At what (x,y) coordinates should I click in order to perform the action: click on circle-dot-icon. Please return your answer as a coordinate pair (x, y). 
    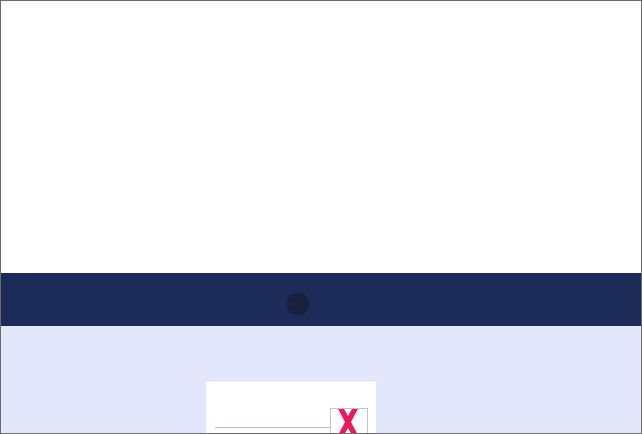
    Looking at the image, I should click on (298, 304).